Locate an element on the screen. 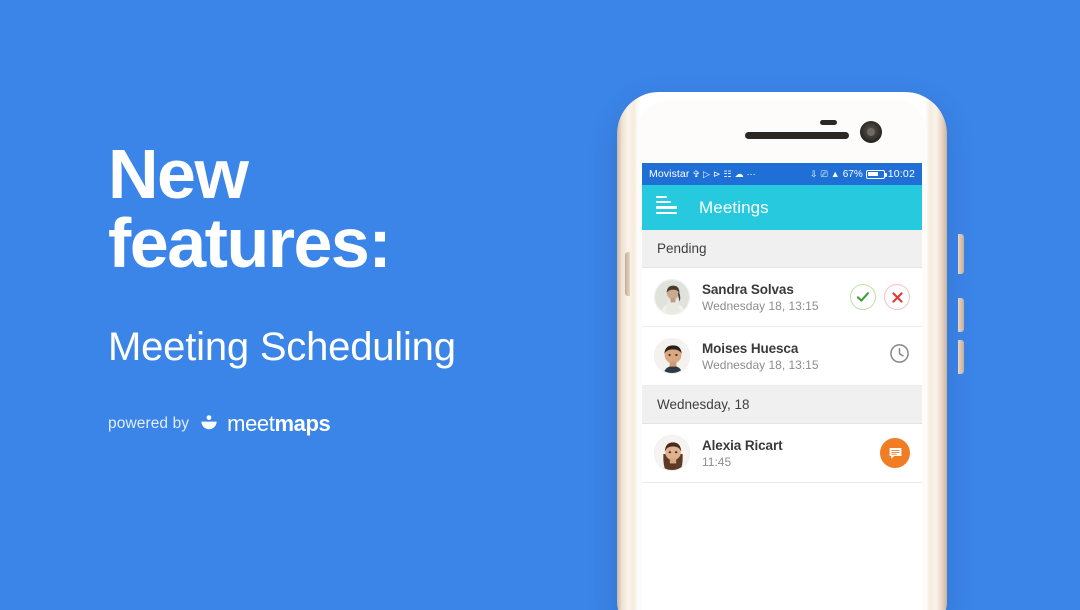 Image resolution: width=1080 pixels, height=610 pixels. contact-name: Sandra Solvas is located at coordinates (748, 289).